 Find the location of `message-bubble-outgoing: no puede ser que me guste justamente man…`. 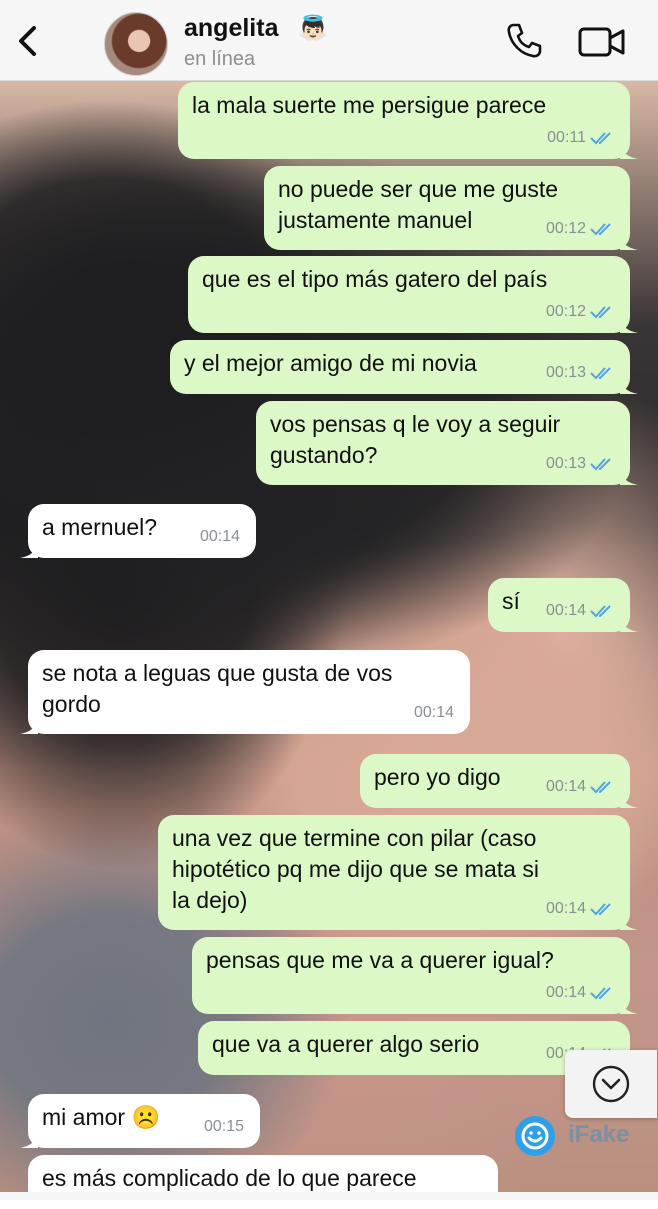

message-bubble-outgoing: no puede ser que me guste justamente man… is located at coordinates (451, 208).